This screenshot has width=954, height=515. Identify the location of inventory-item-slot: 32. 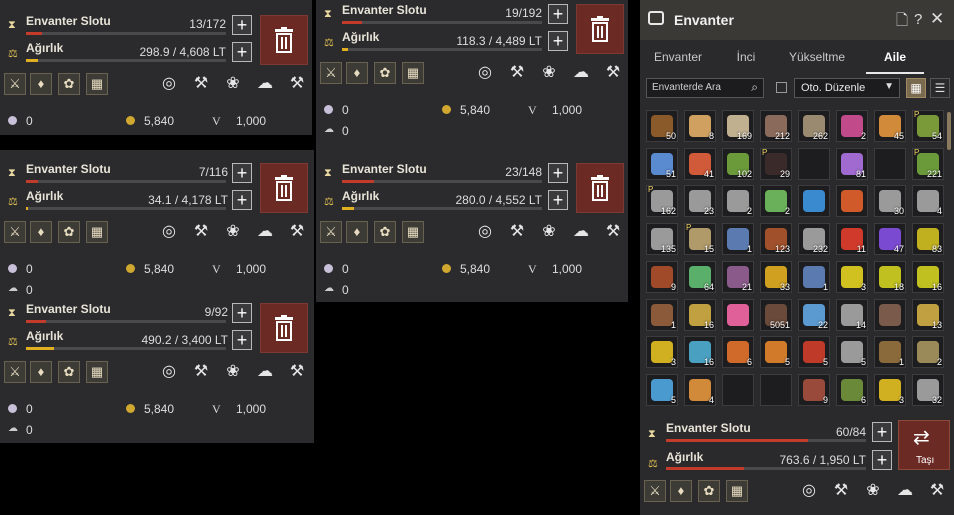
(928, 389).